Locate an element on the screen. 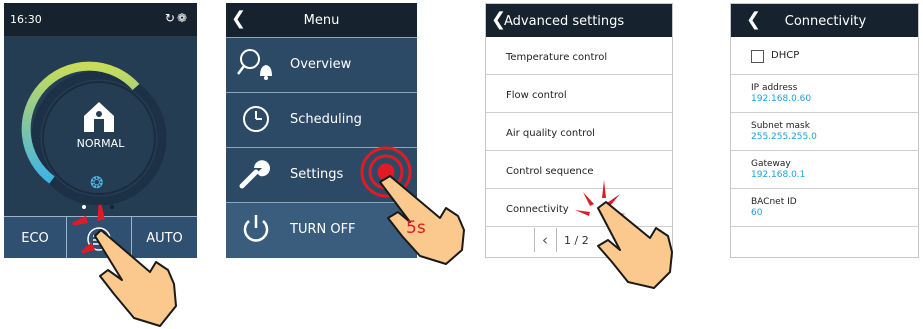 The width and height of the screenshot is (923, 329). menu-button is located at coordinates (99, 237).